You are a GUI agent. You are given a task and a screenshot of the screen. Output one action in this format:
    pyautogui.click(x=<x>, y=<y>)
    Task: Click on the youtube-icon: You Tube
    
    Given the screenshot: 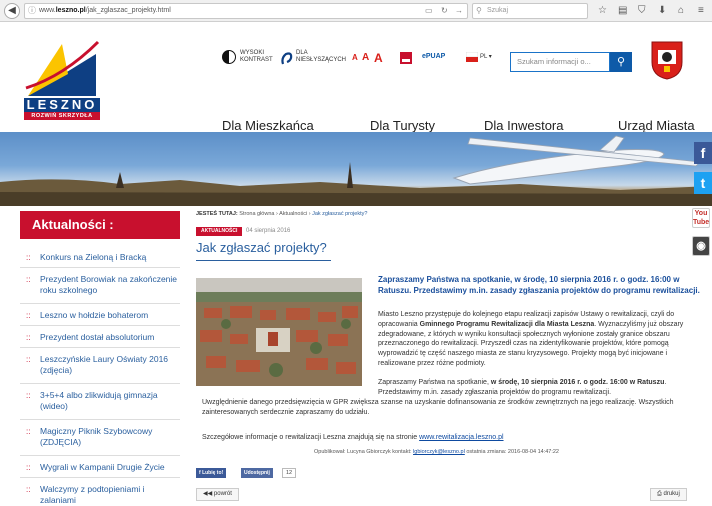 What is the action you would take?
    pyautogui.click(x=701, y=218)
    